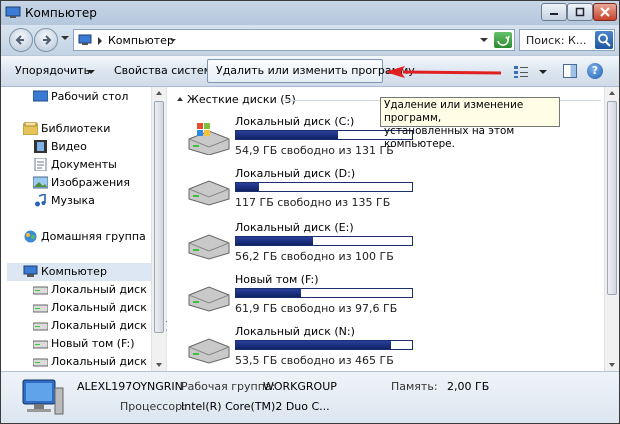 The image size is (620, 424). Describe the element at coordinates (40, 200) in the screenshot. I see `music-icon` at that location.